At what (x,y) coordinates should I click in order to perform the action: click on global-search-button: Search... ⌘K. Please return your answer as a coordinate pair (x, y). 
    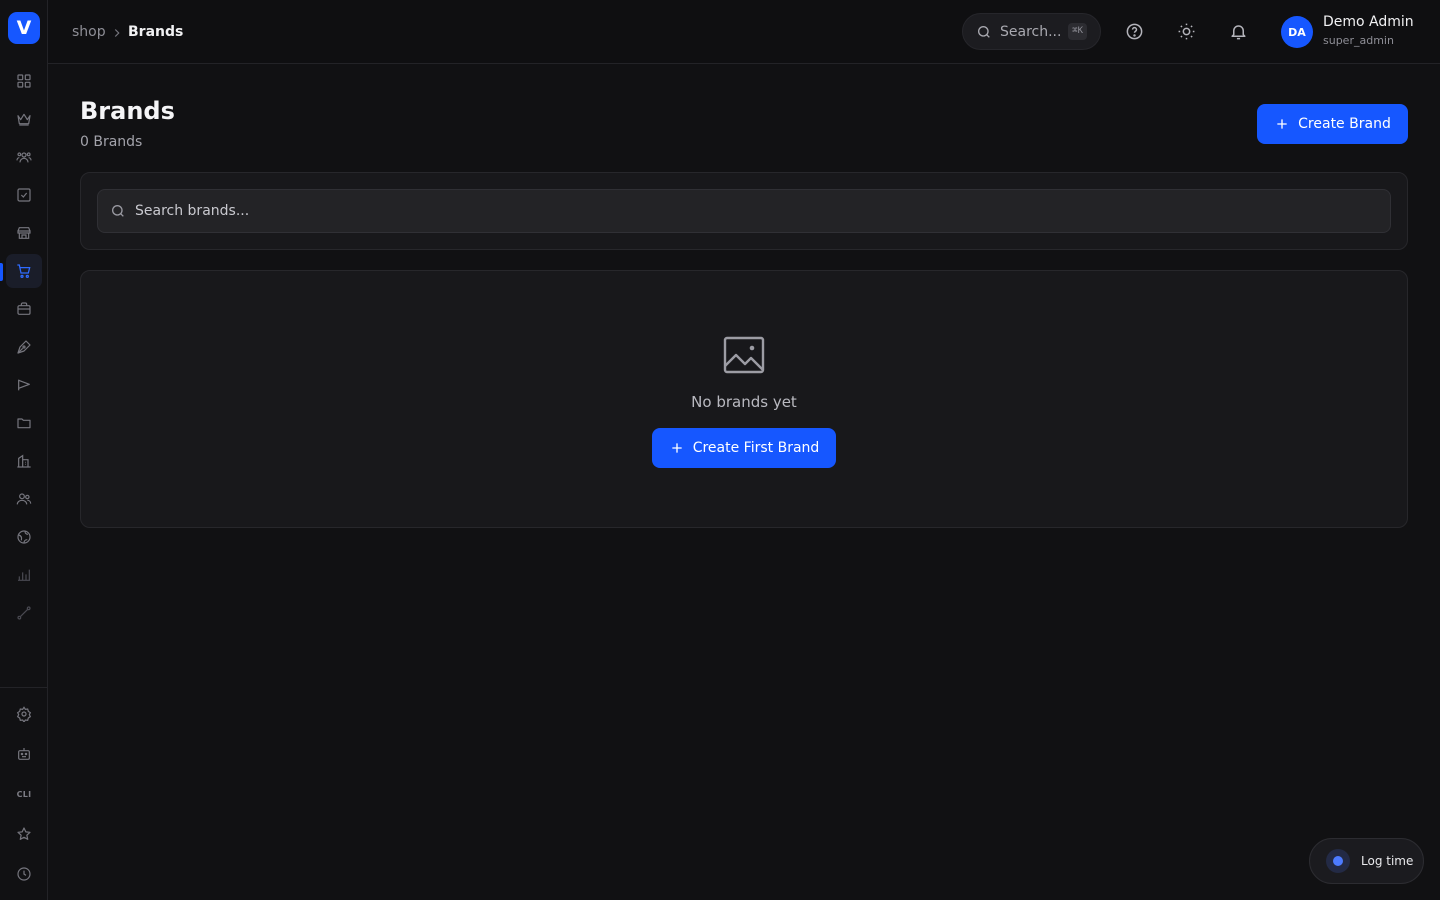
    Looking at the image, I should click on (1031, 31).